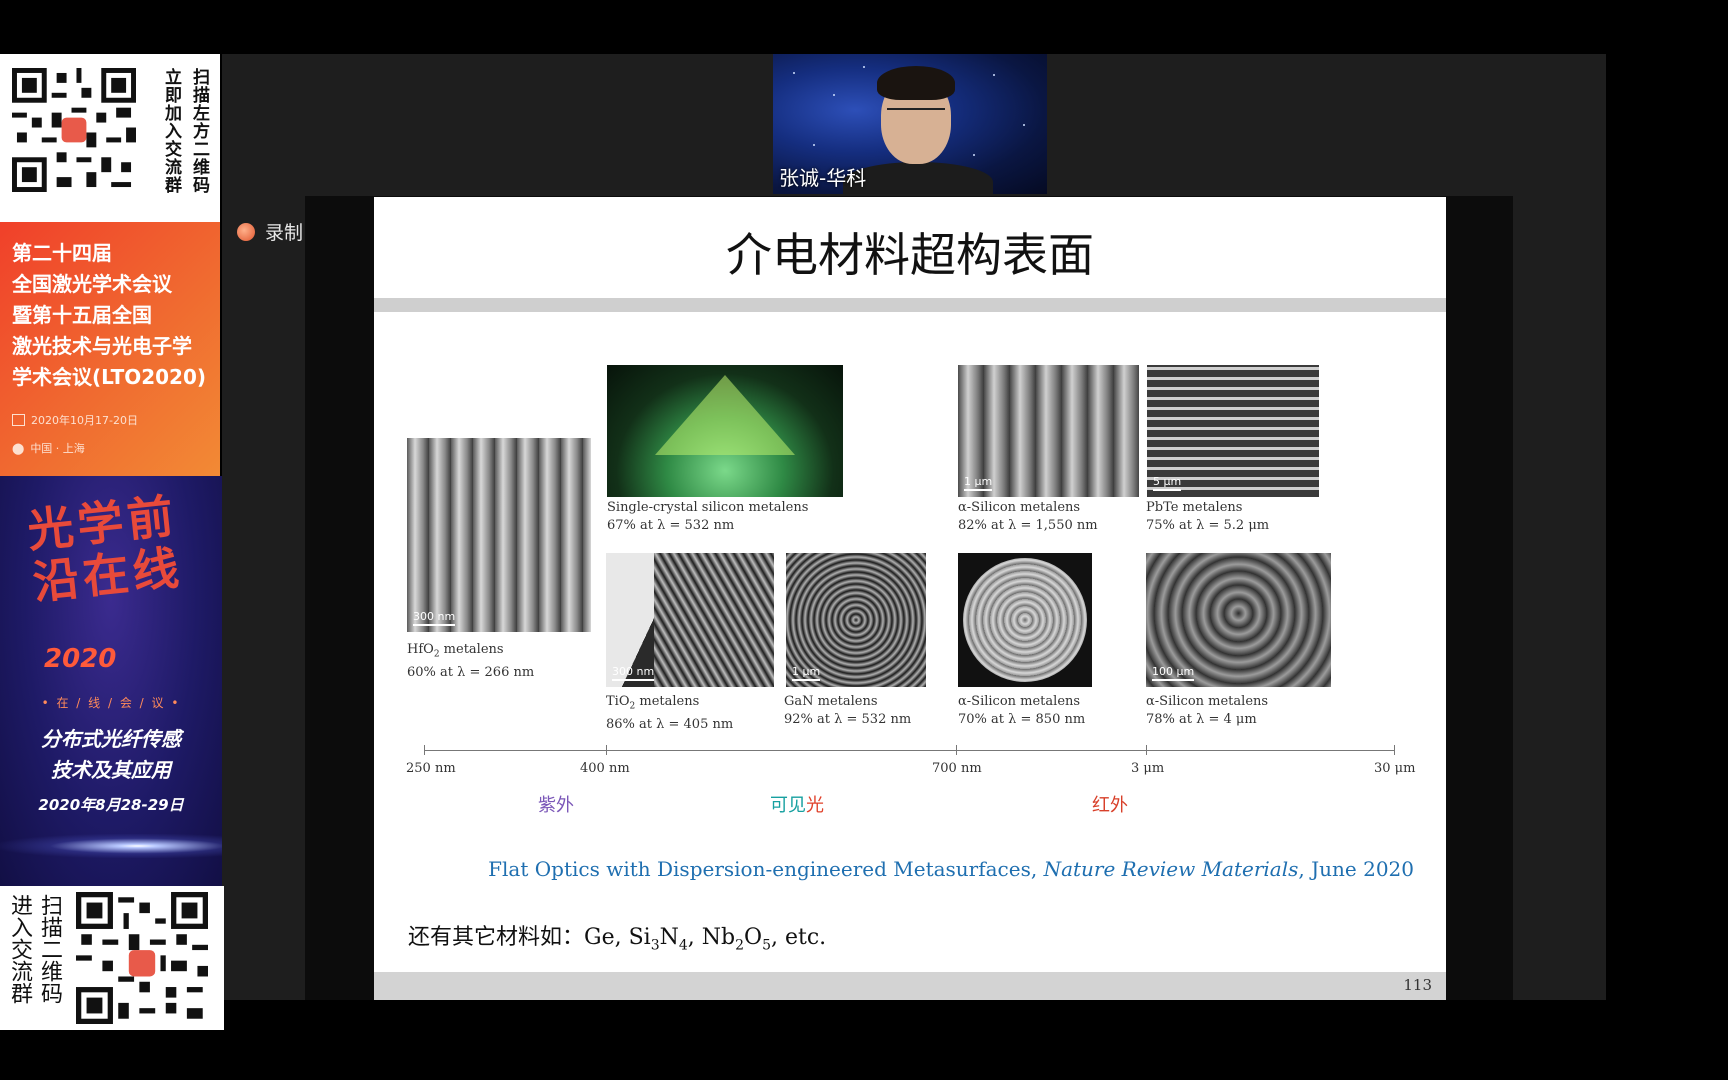  Describe the element at coordinates (910, 255) in the screenshot. I see `slide-title: 介电材料超构表面` at that location.